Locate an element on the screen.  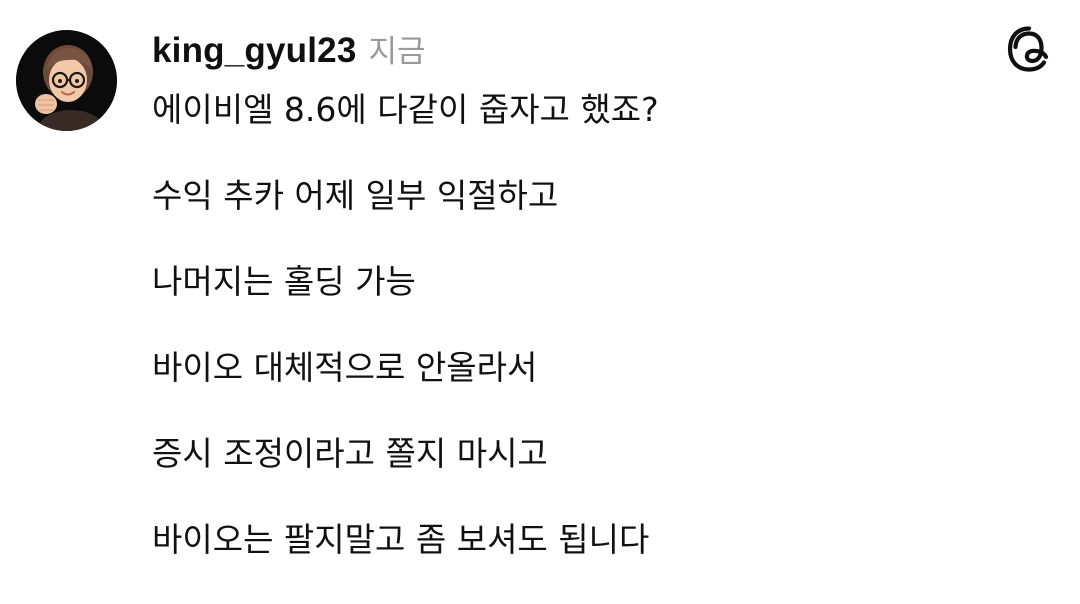
post-header: king_gyul23 지금 is located at coordinates (289, 48).